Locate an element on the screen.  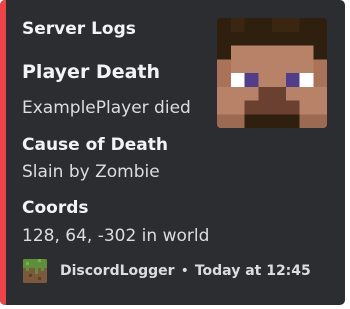
grass-block-icon is located at coordinates (35, 271).